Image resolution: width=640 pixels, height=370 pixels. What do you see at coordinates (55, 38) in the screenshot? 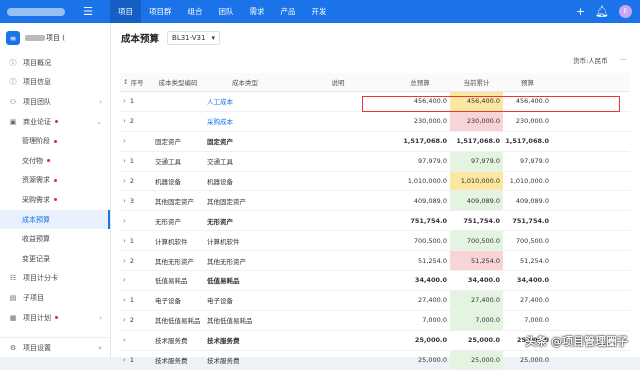
I see `project-switcher: ≡ 项目 (` at bounding box center [55, 38].